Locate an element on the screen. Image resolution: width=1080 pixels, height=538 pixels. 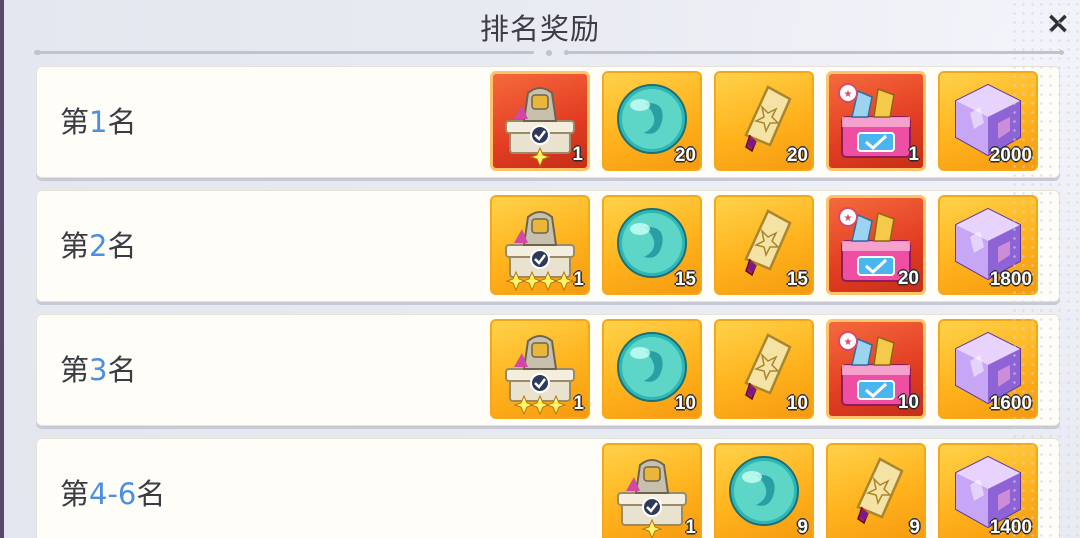
rank-number: 3 is located at coordinates (98, 370).